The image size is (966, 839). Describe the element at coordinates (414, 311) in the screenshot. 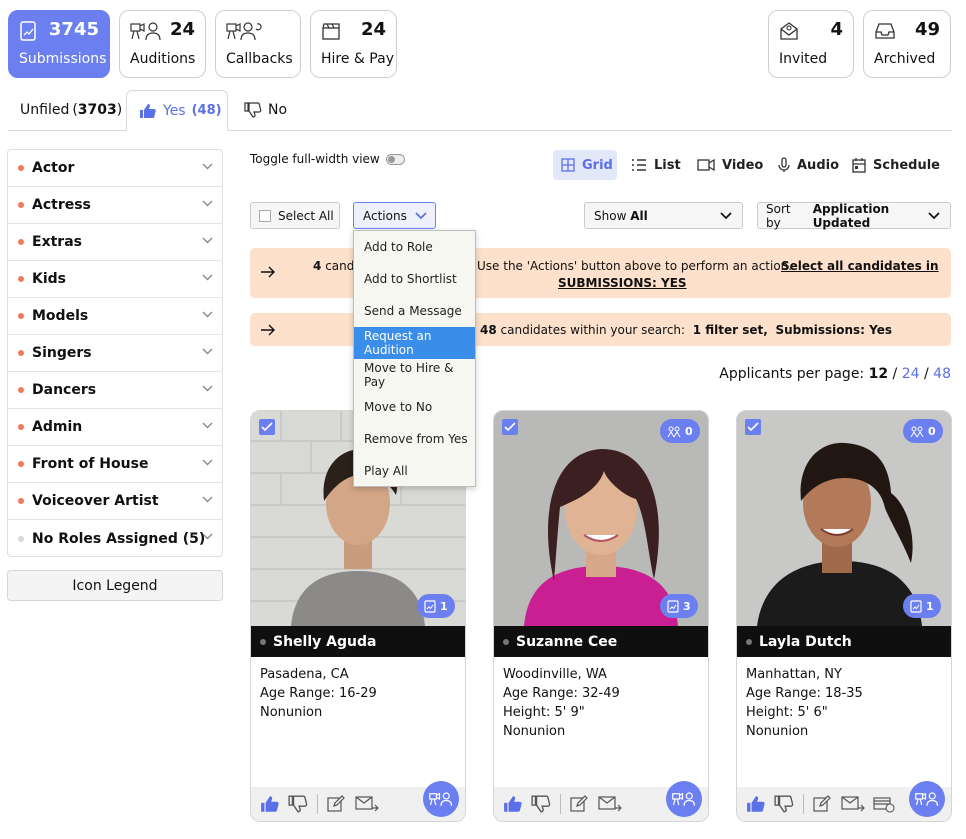

I see `menu-send-message: Send a Message` at that location.